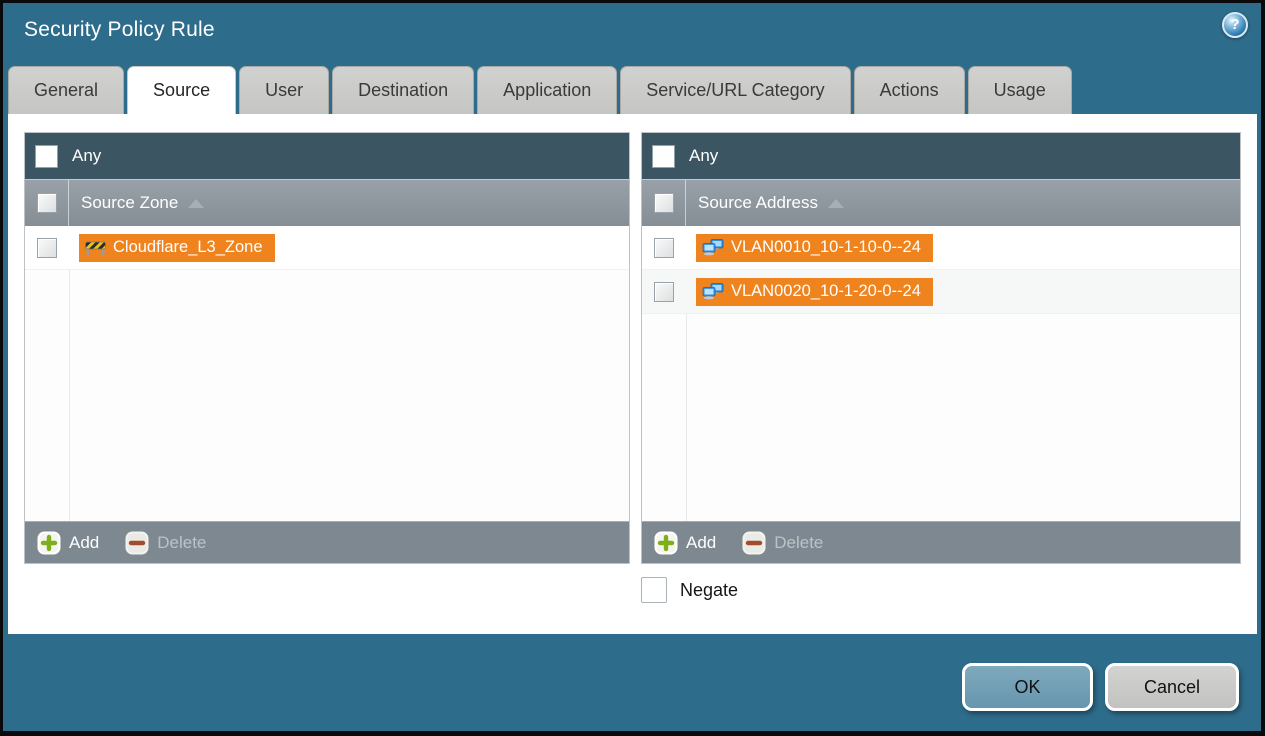 The width and height of the screenshot is (1265, 736). Describe the element at coordinates (327, 156) in the screenshot. I see `source-zone-any-row: Any` at that location.